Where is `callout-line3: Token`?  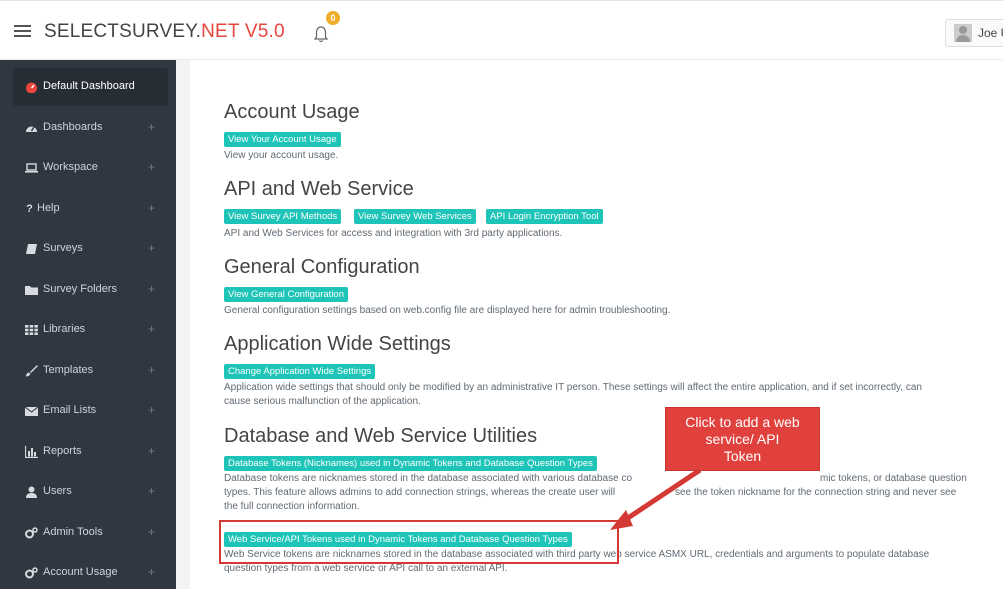 callout-line3: Token is located at coordinates (742, 456).